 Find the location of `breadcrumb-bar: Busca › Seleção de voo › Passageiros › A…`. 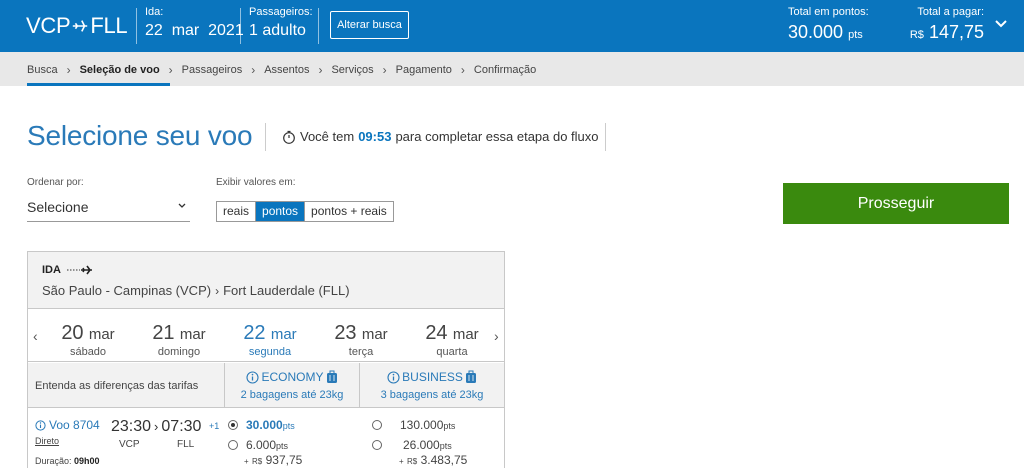

breadcrumb-bar: Busca › Seleção de voo › Passageiros › A… is located at coordinates (512, 69).